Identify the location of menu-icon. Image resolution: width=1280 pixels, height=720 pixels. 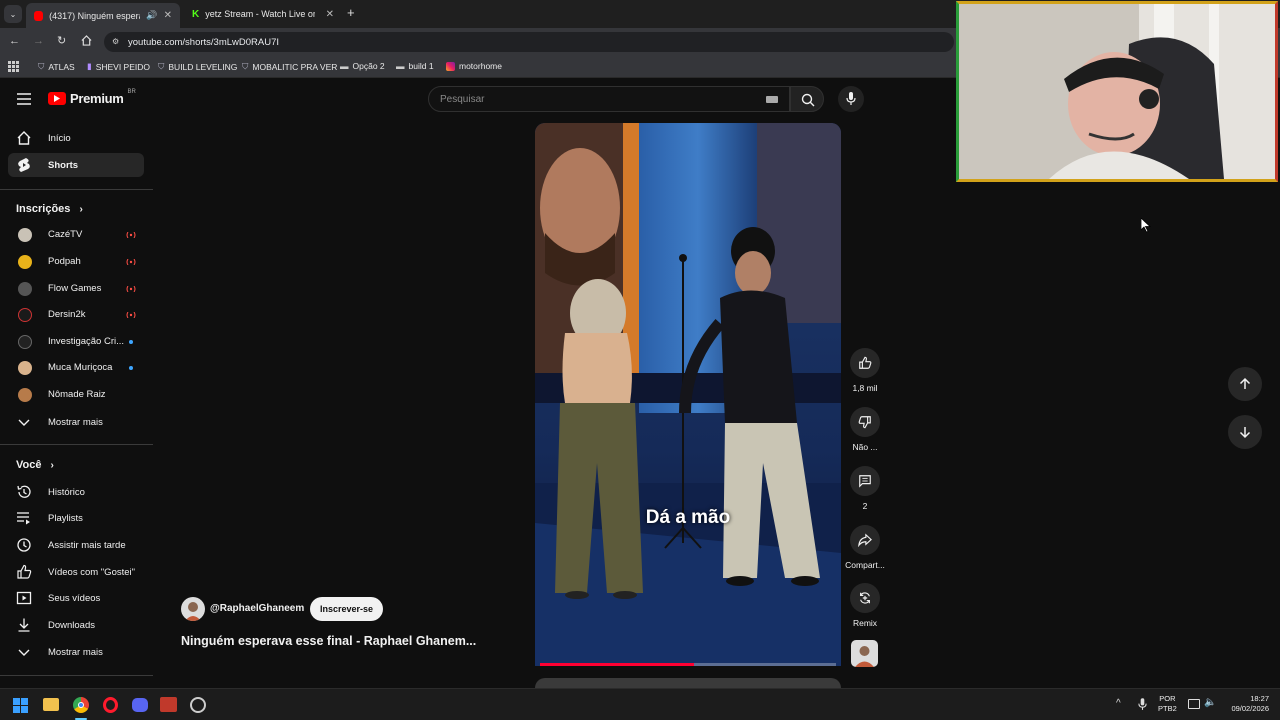
(24, 99).